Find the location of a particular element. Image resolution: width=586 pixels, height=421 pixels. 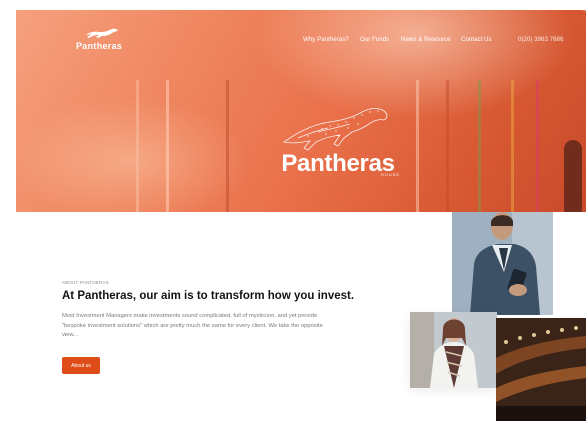

hero-walking-person is located at coordinates (573, 176).